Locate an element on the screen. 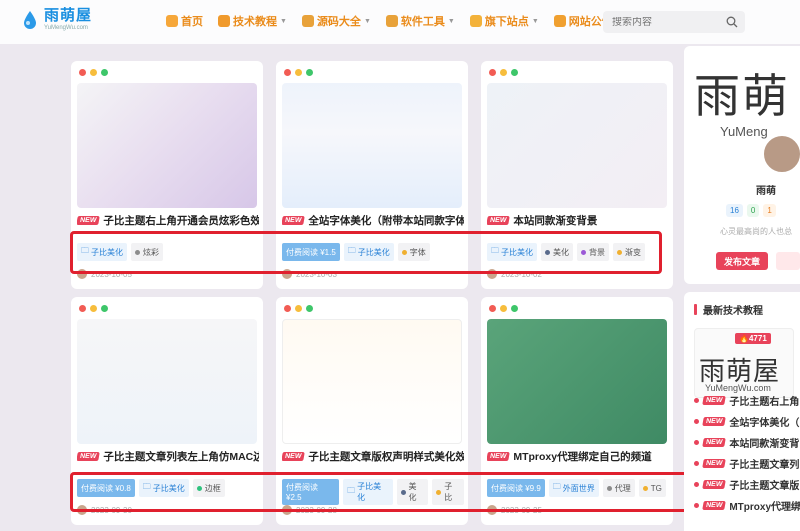 Image resolution: width=800 pixels, height=531 pixels. search-input is located at coordinates (667, 22).